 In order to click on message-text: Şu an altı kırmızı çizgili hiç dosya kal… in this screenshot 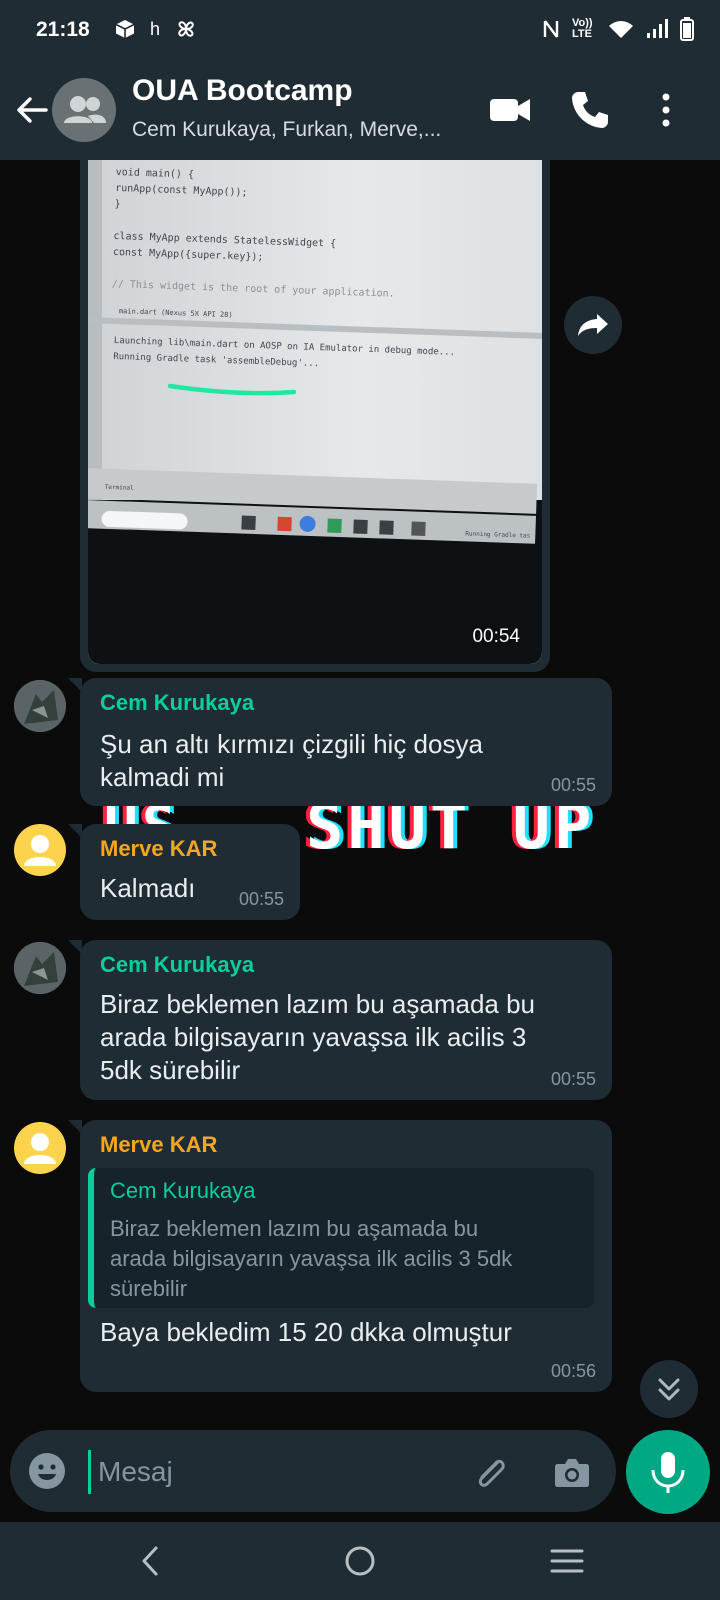, I will do `click(291, 761)`.